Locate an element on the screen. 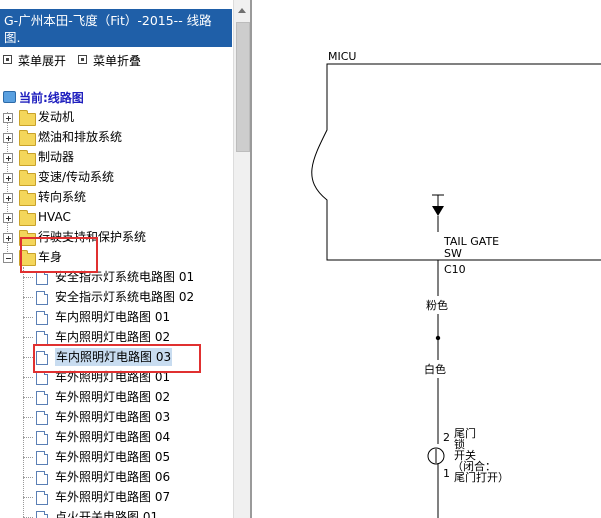 The width and height of the screenshot is (601, 518). tree-item-label: 车内照明灯电路图 01 is located at coordinates (113, 317).